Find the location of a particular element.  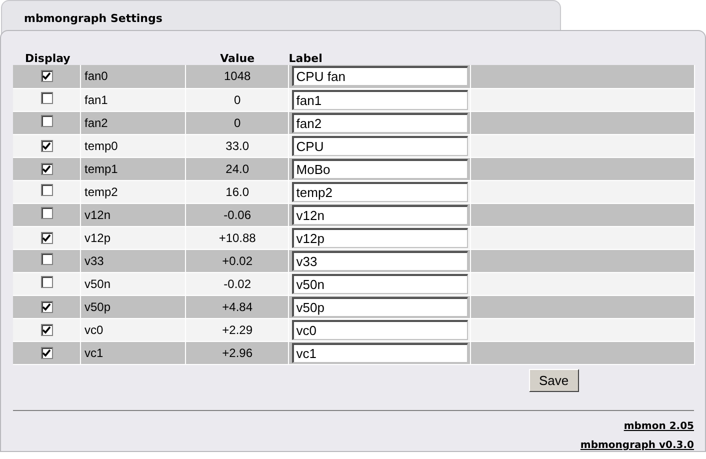

label-field: v12p is located at coordinates (380, 238).